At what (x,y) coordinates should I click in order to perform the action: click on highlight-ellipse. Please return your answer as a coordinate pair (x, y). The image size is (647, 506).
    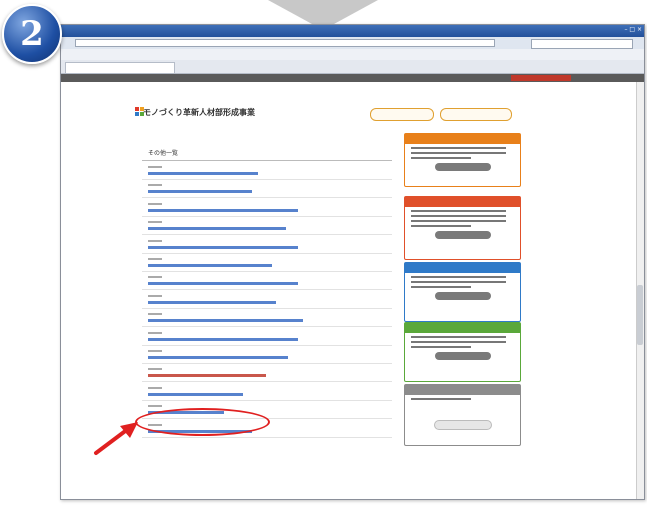
    Looking at the image, I should click on (202, 422).